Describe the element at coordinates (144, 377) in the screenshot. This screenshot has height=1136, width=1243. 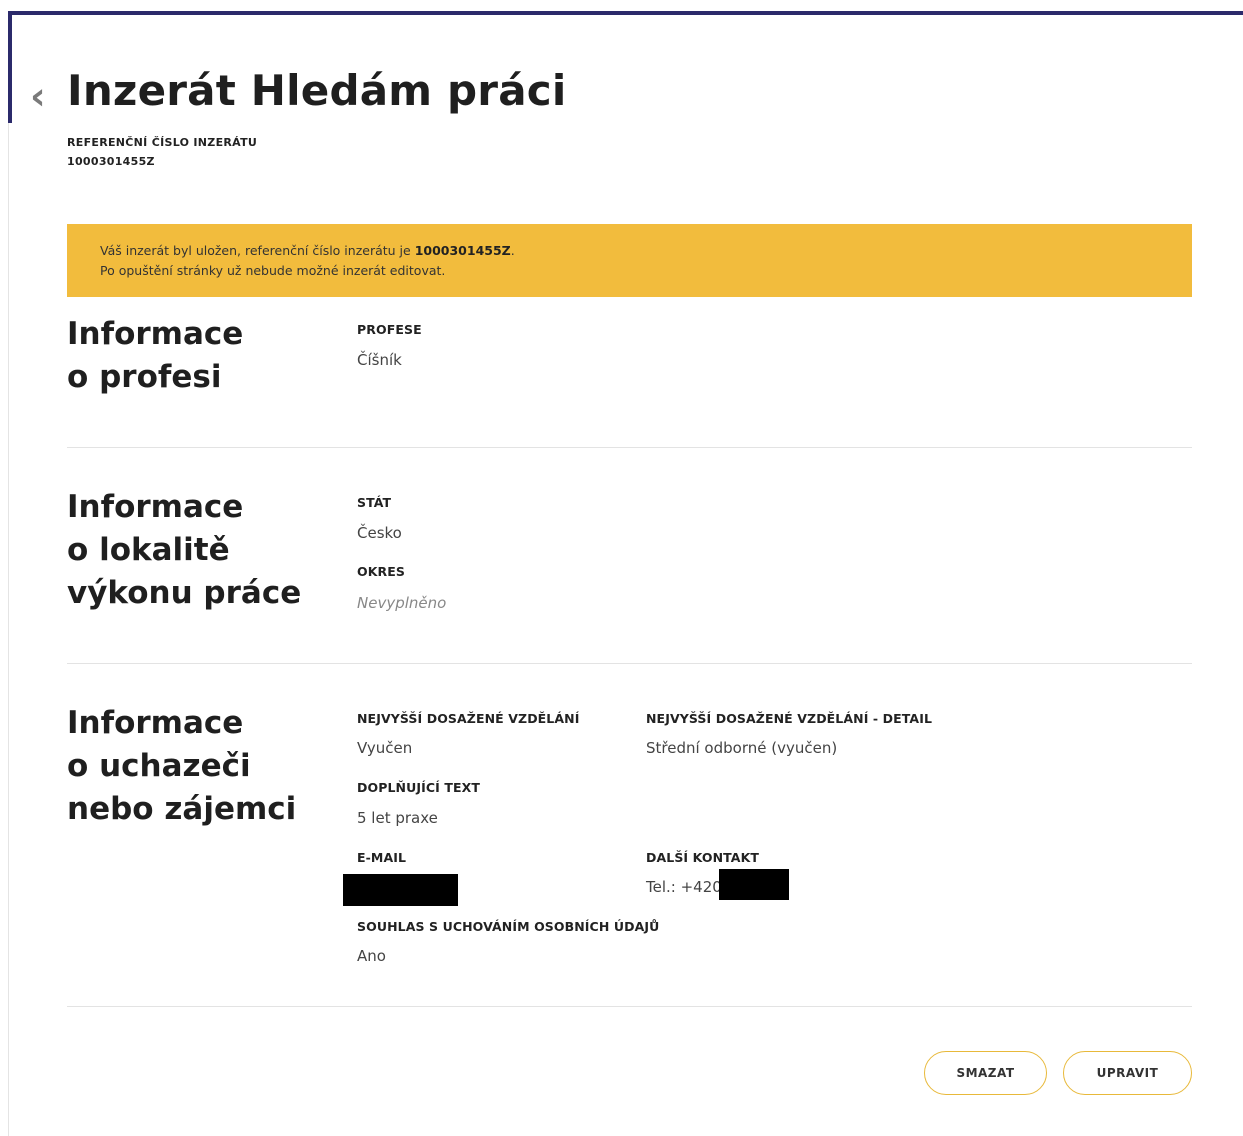
I see `section-title-line: o profesi` at that location.